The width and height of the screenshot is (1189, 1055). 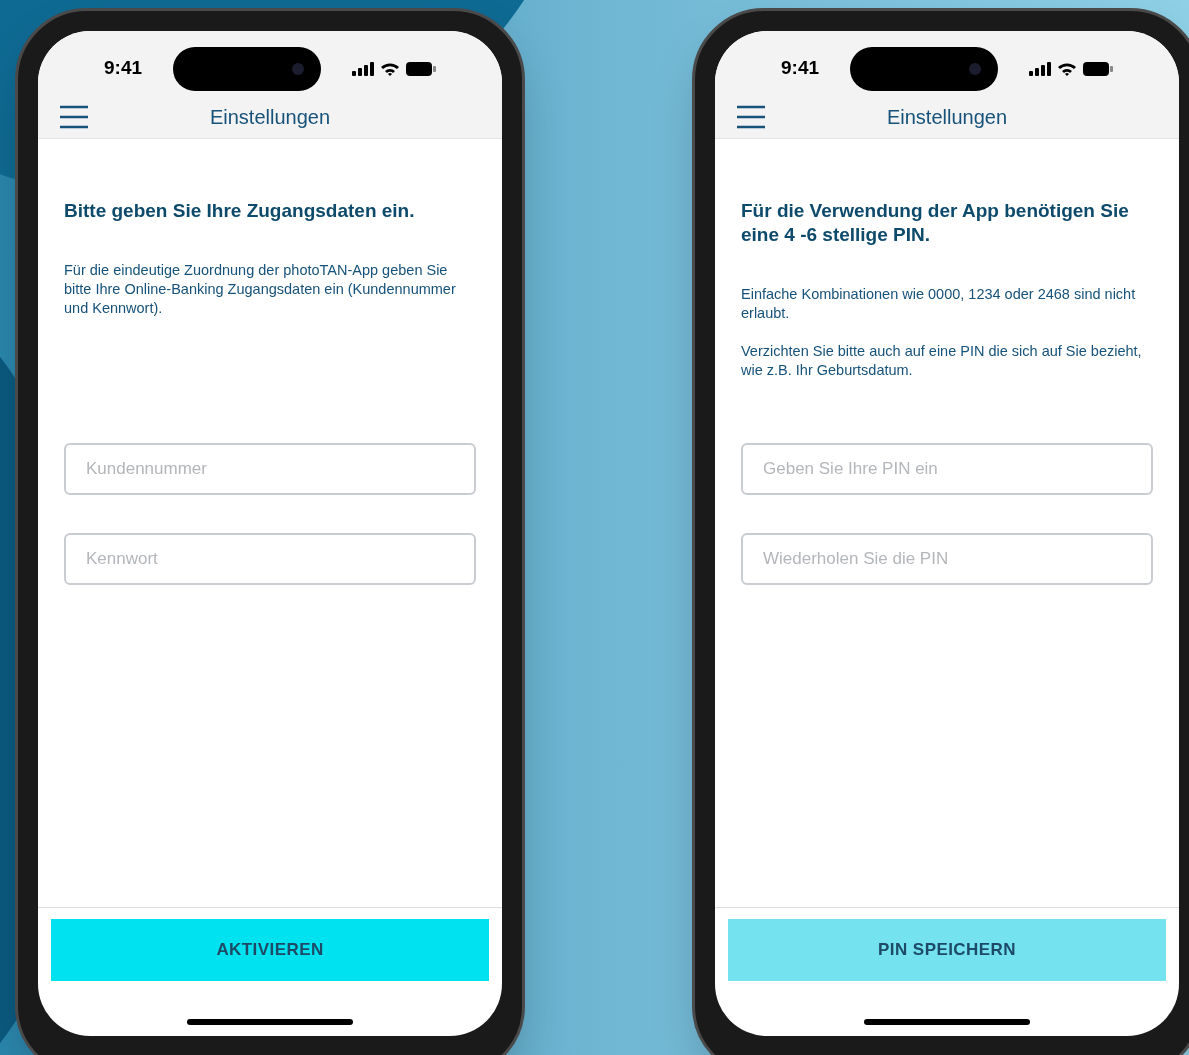 What do you see at coordinates (947, 469) in the screenshot?
I see `input-field: Geben Sie Ihre PIN ein` at bounding box center [947, 469].